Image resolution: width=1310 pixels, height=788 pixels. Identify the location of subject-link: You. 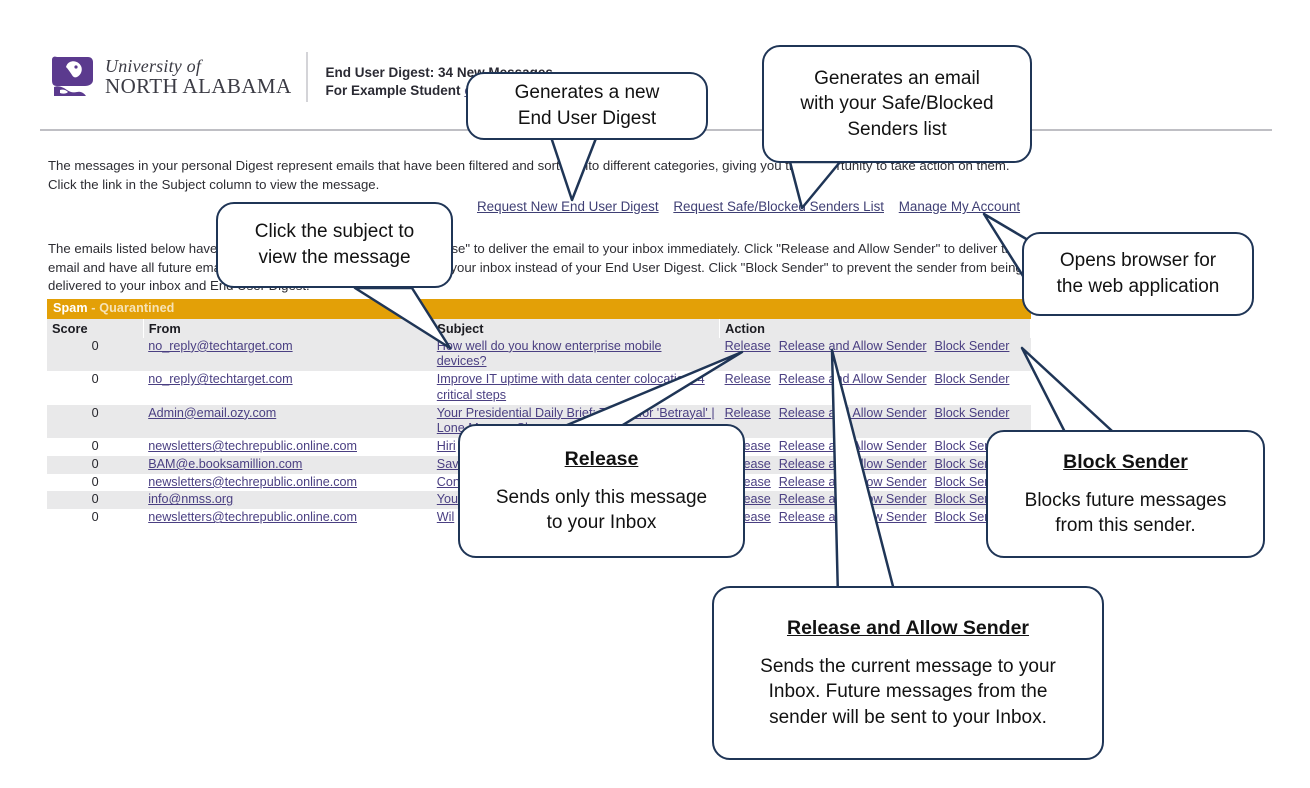
(447, 499).